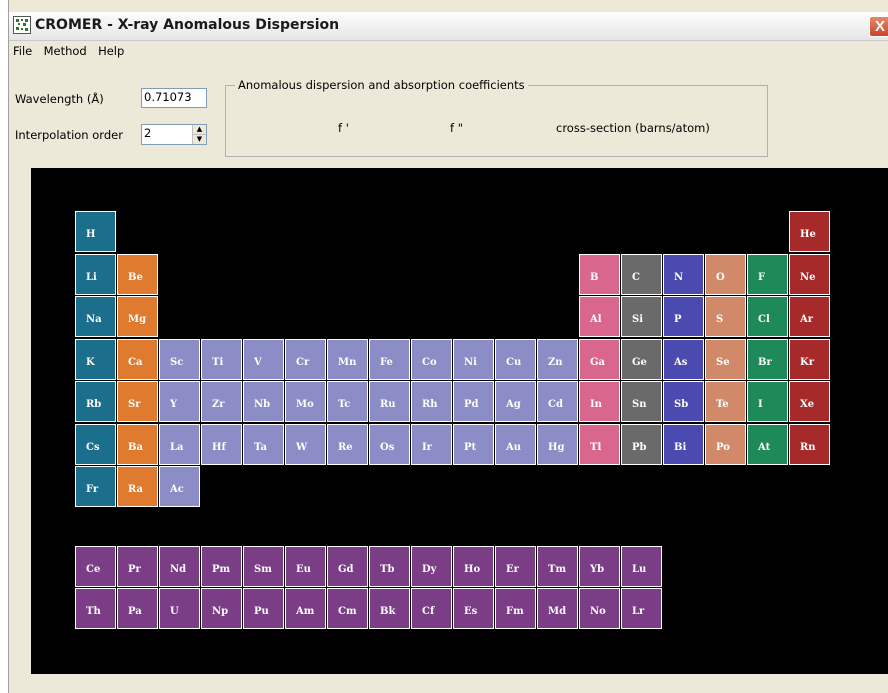  What do you see at coordinates (473, 608) in the screenshot?
I see `element-es: Es` at bounding box center [473, 608].